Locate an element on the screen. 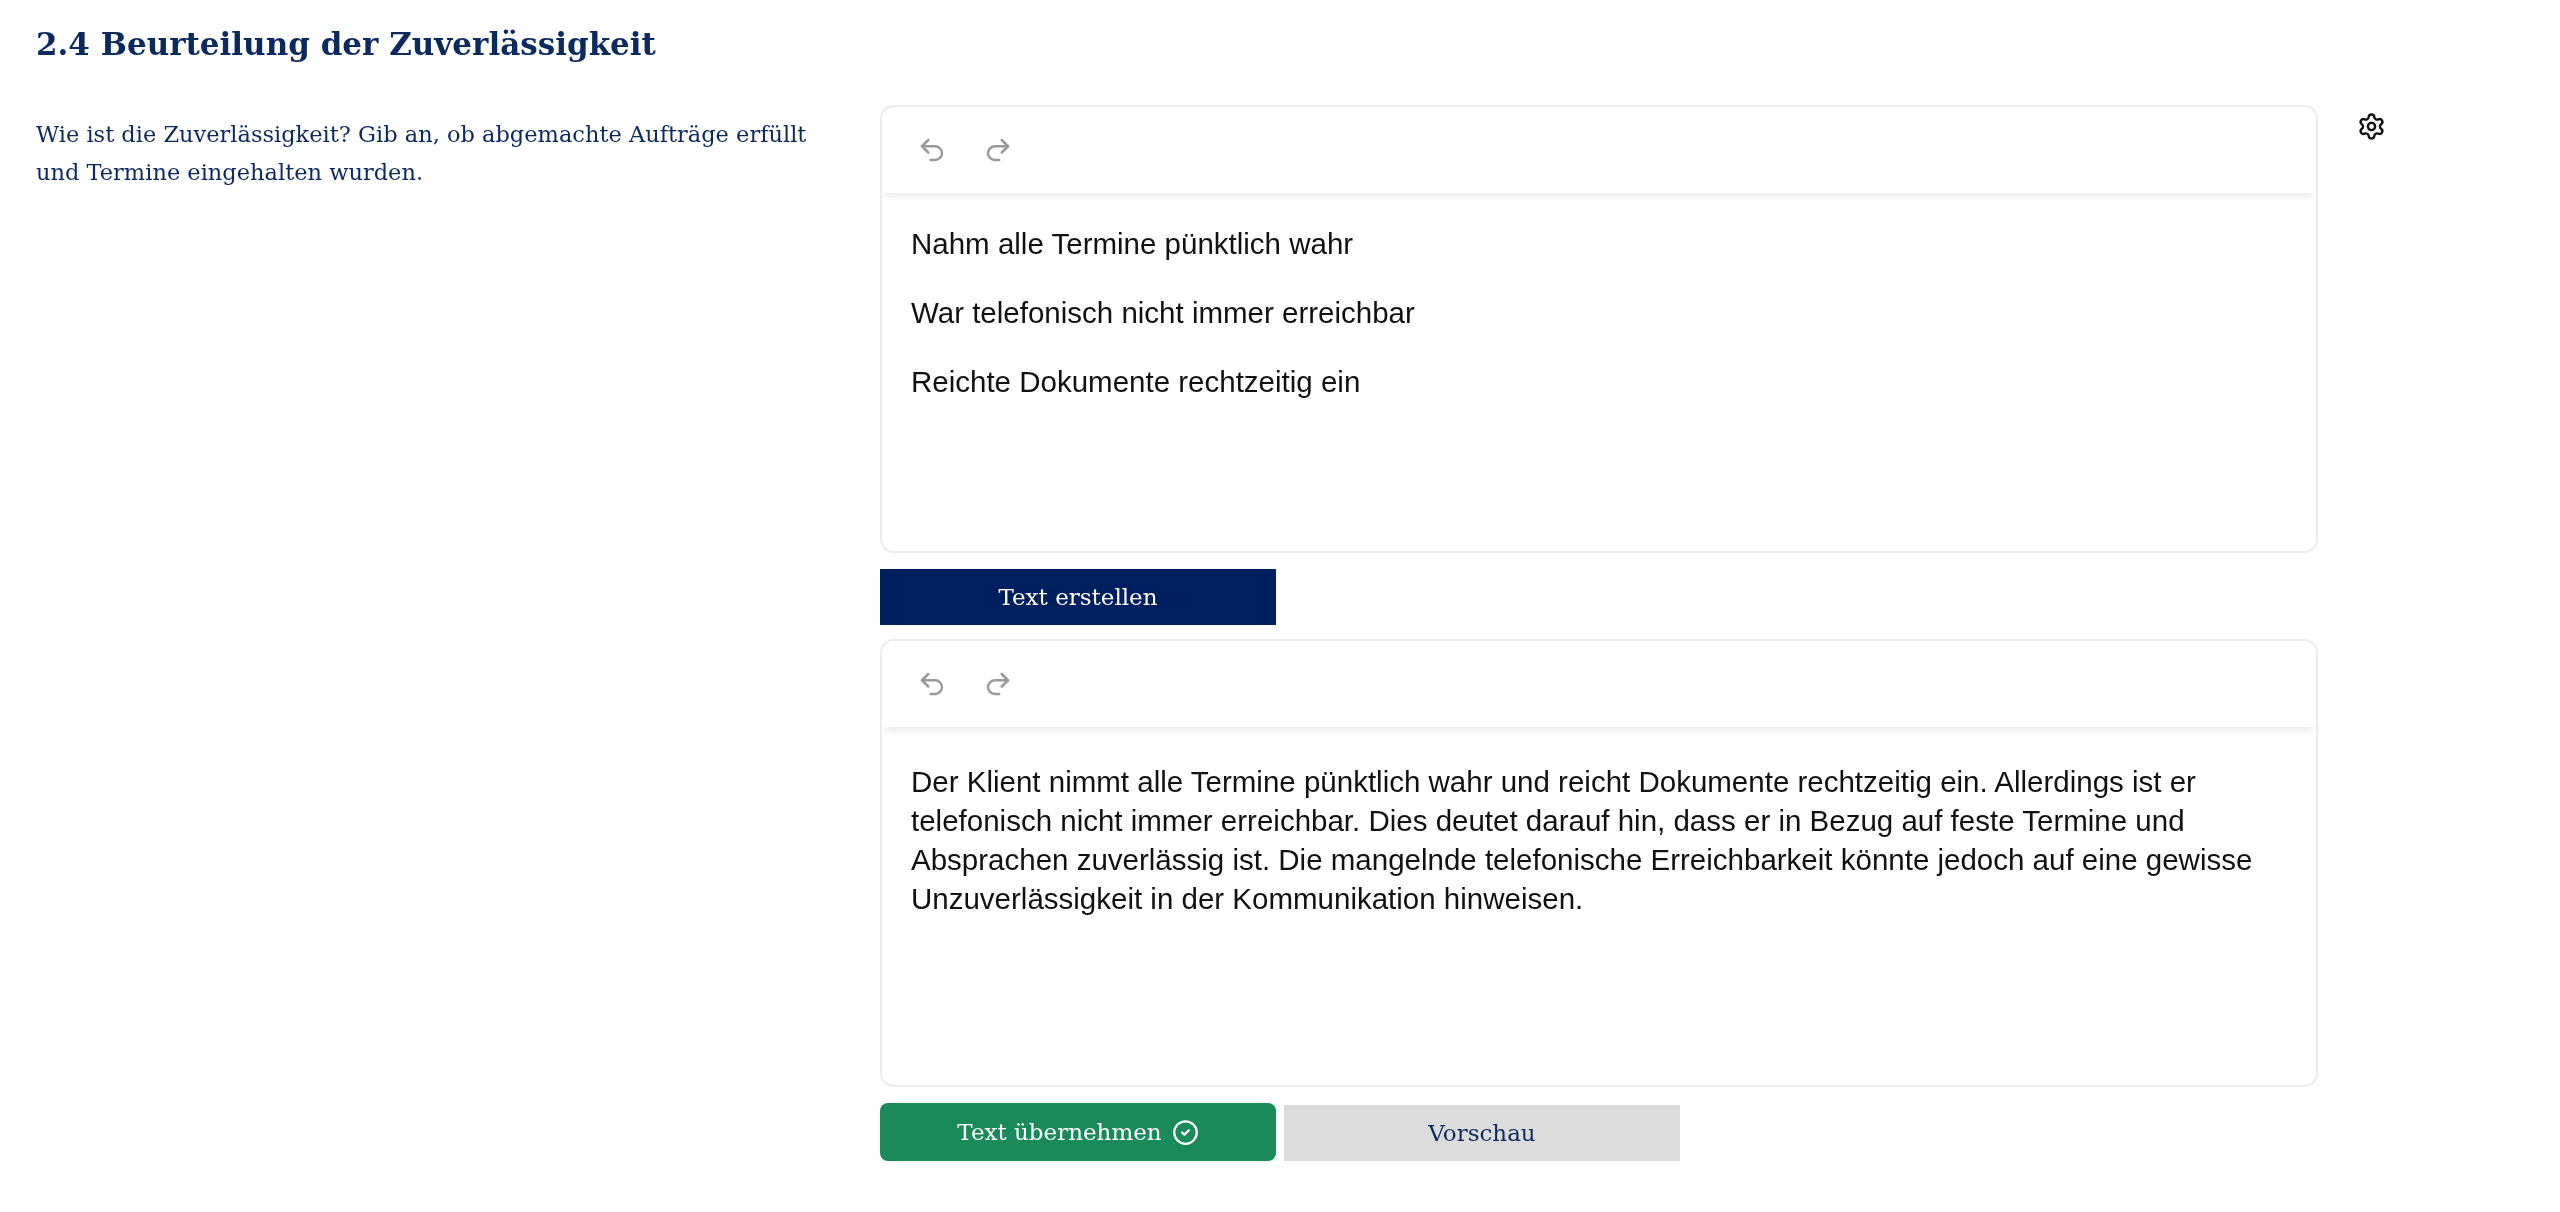  editor-paragraph: Reichte Dokumente rechtzeitig ein is located at coordinates (1136, 382).